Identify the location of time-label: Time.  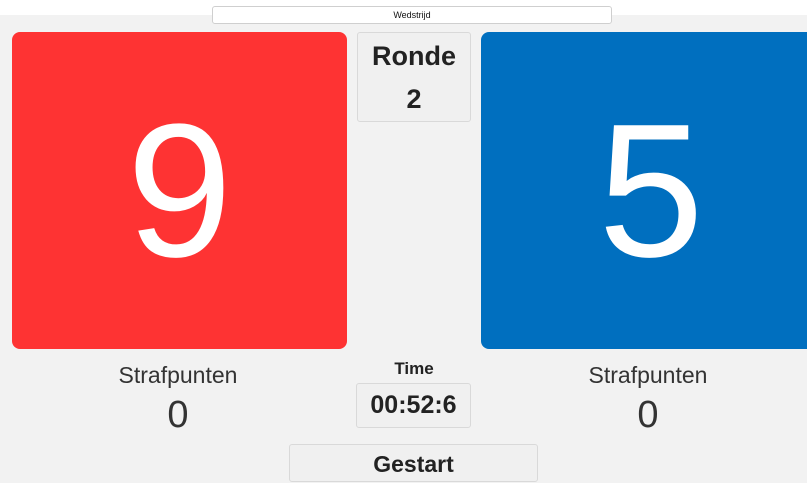
(414, 368).